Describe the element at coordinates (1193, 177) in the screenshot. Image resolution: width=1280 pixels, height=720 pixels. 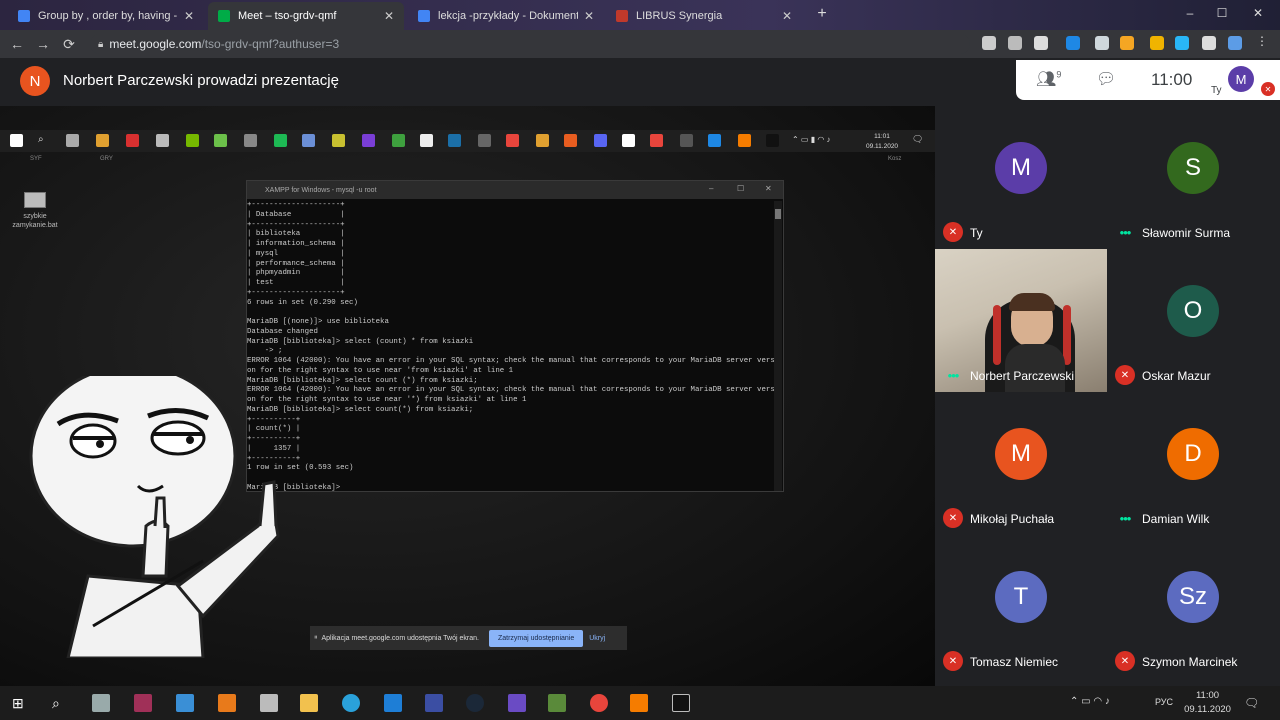
I see `participant-tile: S ••• Sławomir Surma` at that location.